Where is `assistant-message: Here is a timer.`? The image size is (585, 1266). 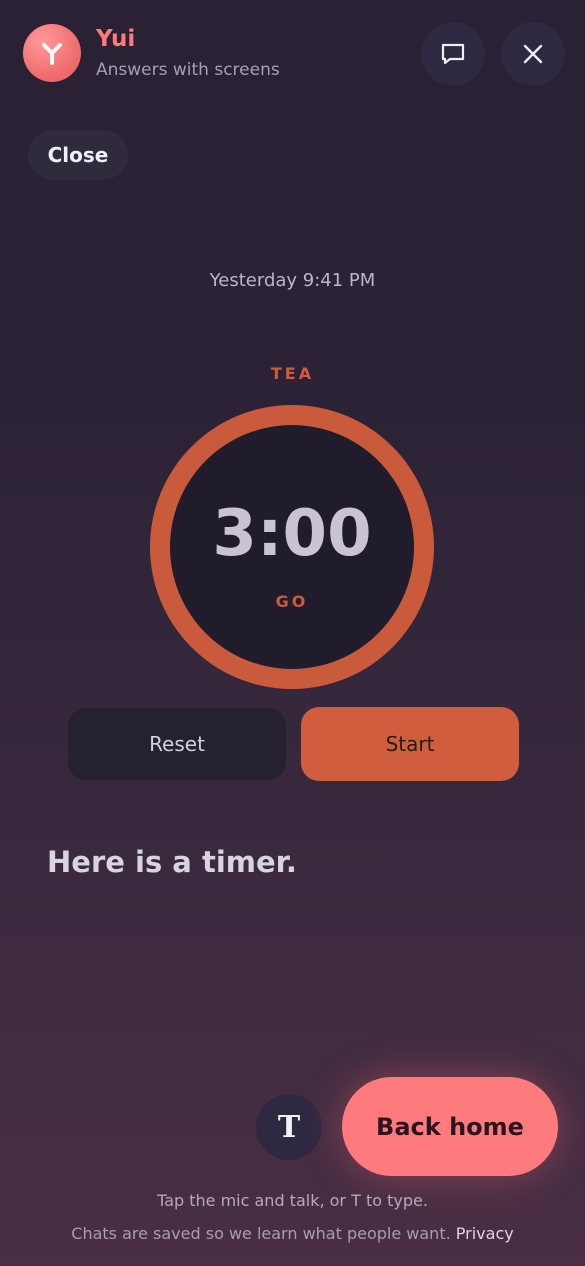 assistant-message: Here is a timer. is located at coordinates (172, 862).